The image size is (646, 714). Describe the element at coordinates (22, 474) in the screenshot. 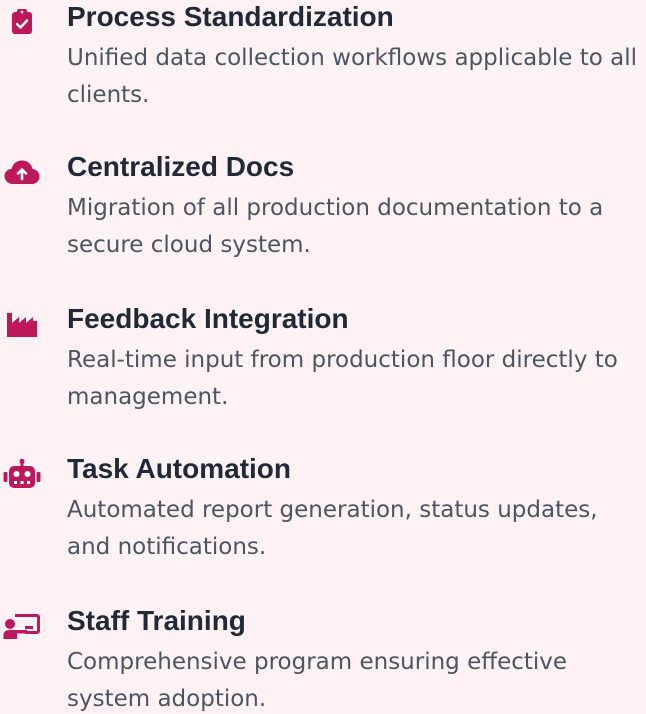

I see `robot-icon` at that location.